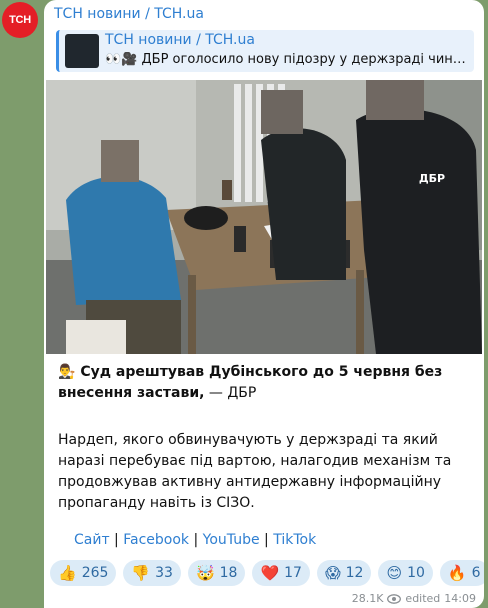  What do you see at coordinates (67, 573) in the screenshot?
I see `thumbs-up-icon: 👍` at bounding box center [67, 573].